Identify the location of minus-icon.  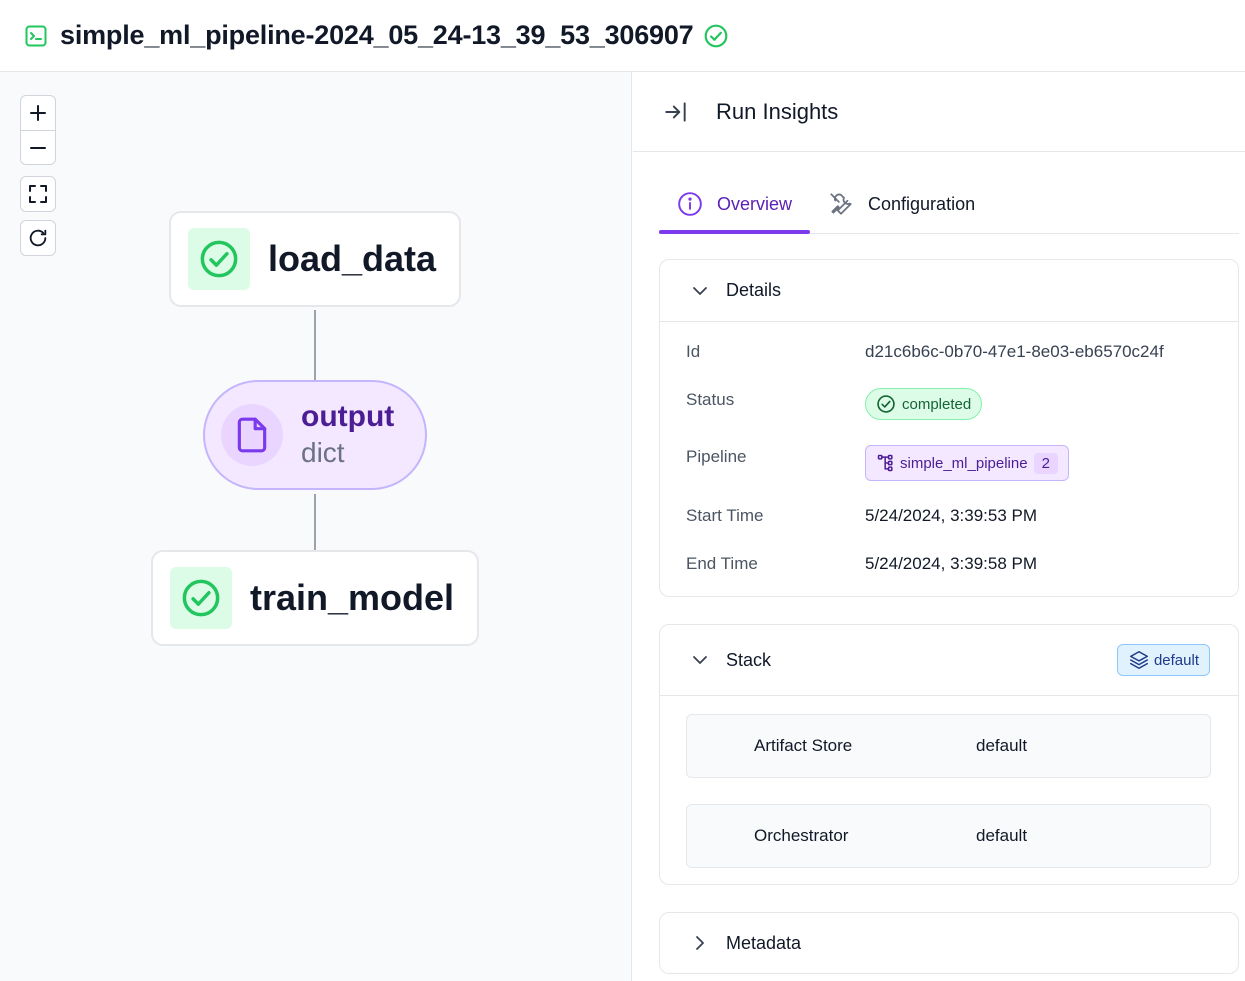
(38, 147).